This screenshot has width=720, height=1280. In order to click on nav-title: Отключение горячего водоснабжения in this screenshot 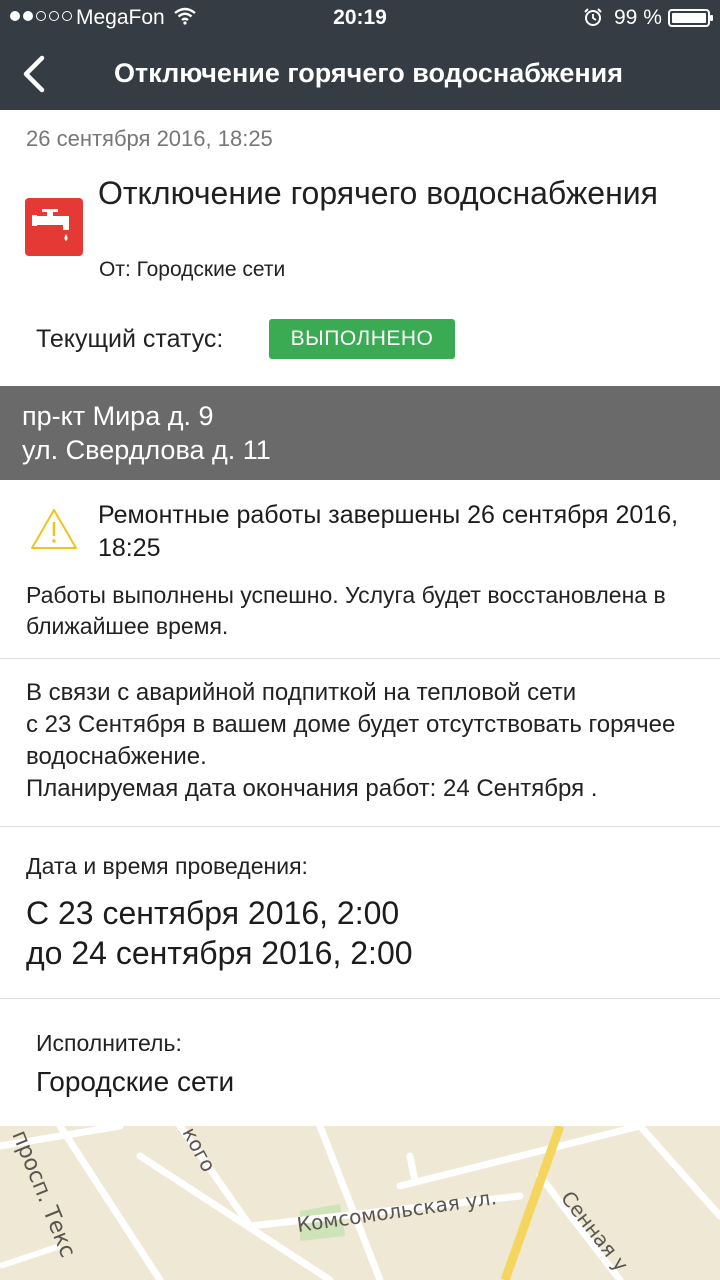, I will do `click(368, 73)`.